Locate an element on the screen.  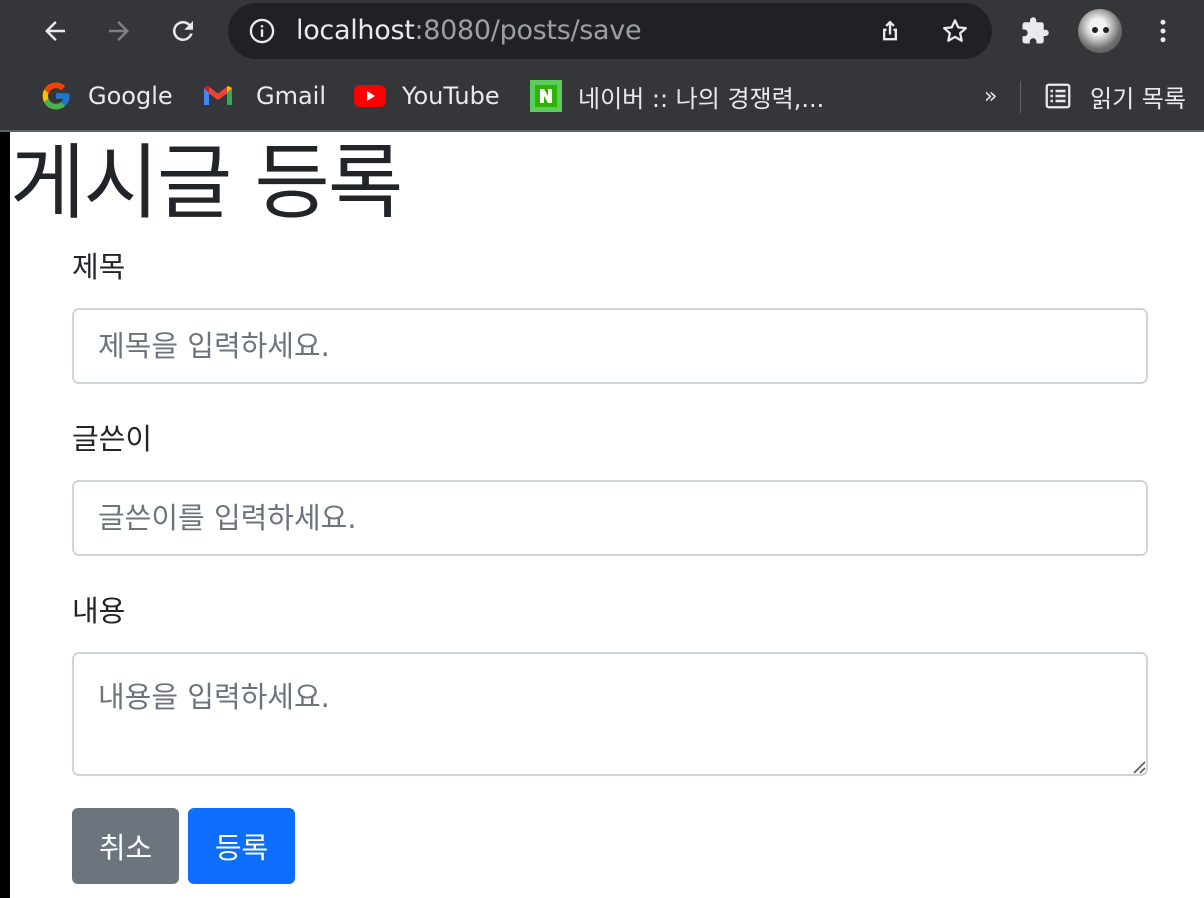
author-label: 글쓴이 is located at coordinates (112, 439).